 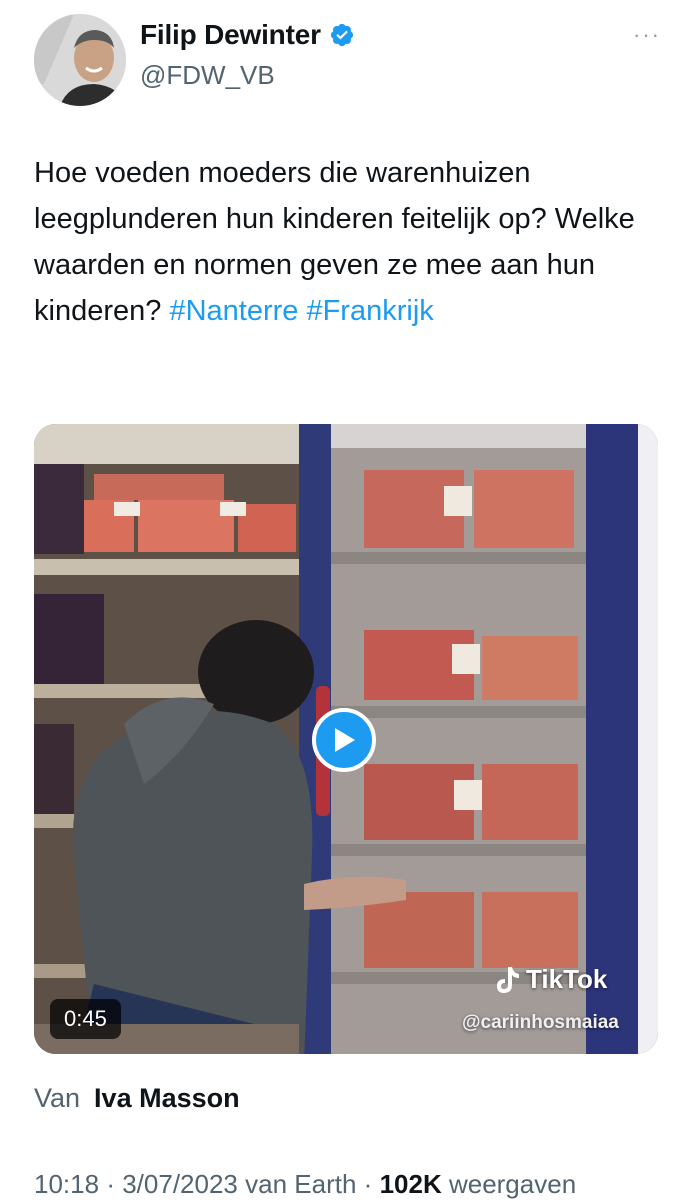 What do you see at coordinates (369, 311) in the screenshot?
I see `hashtag-link: #Frankrijk` at bounding box center [369, 311].